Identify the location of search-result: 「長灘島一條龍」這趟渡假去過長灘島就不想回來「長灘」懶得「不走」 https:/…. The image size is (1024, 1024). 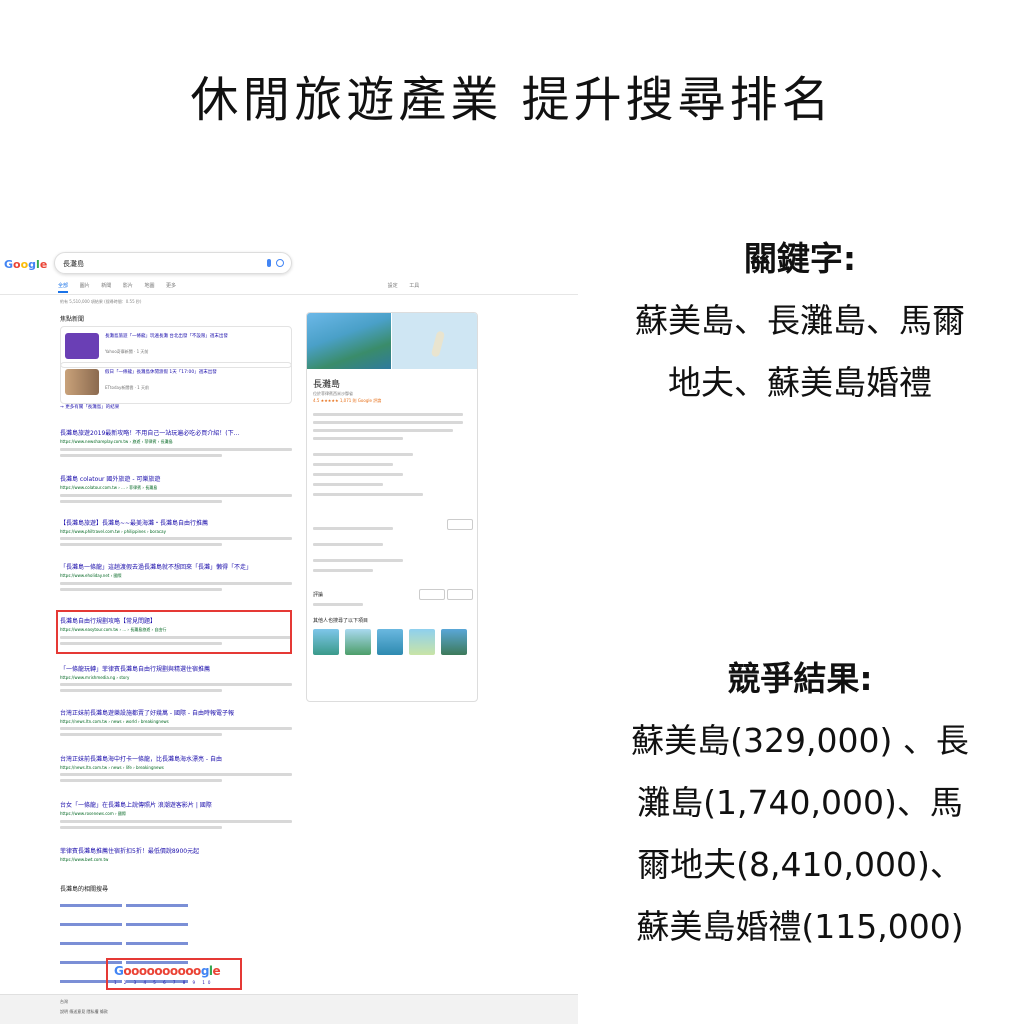
(176, 576).